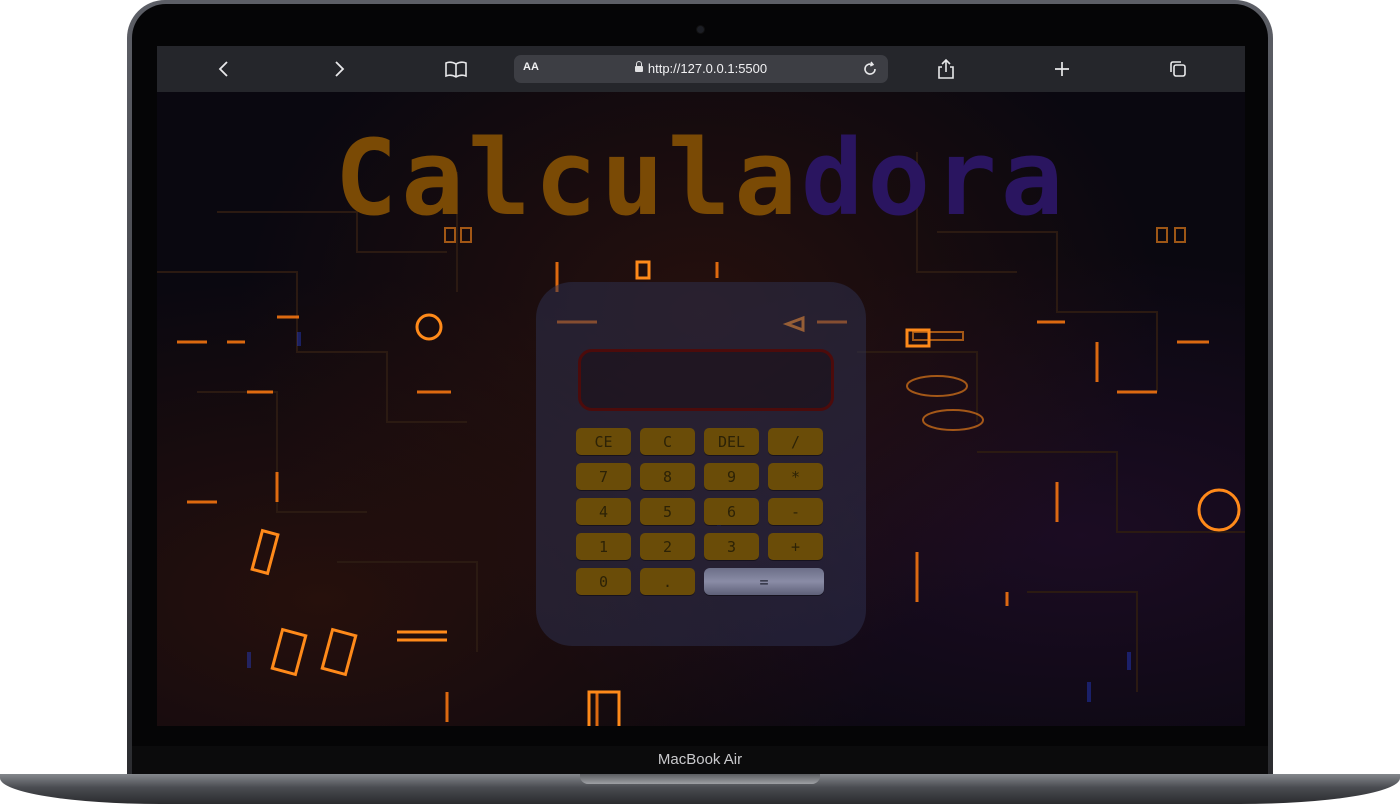 This screenshot has width=1400, height=804. Describe the element at coordinates (795, 441) in the screenshot. I see `key-divide: /` at that location.